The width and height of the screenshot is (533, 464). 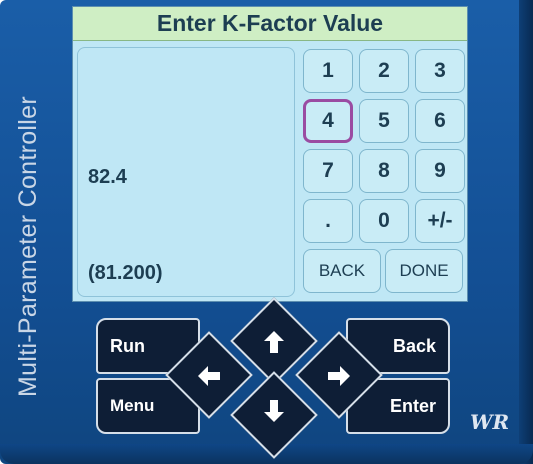 I want to click on back-key: BACK, so click(x=342, y=271).